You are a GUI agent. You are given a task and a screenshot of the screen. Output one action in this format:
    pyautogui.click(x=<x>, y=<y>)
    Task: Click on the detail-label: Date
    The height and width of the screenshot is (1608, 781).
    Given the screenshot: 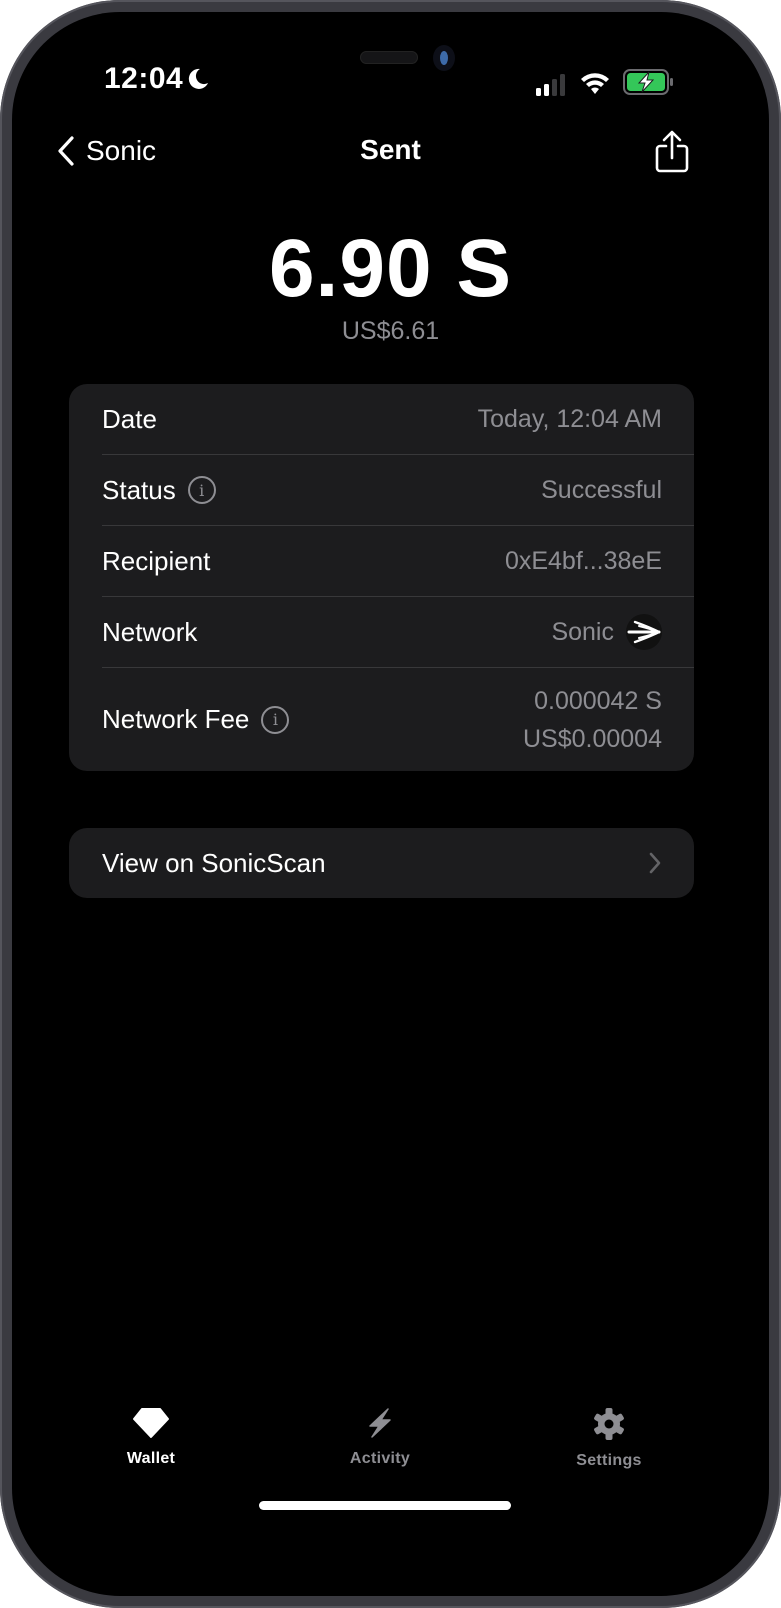 What is the action you would take?
    pyautogui.click(x=129, y=418)
    